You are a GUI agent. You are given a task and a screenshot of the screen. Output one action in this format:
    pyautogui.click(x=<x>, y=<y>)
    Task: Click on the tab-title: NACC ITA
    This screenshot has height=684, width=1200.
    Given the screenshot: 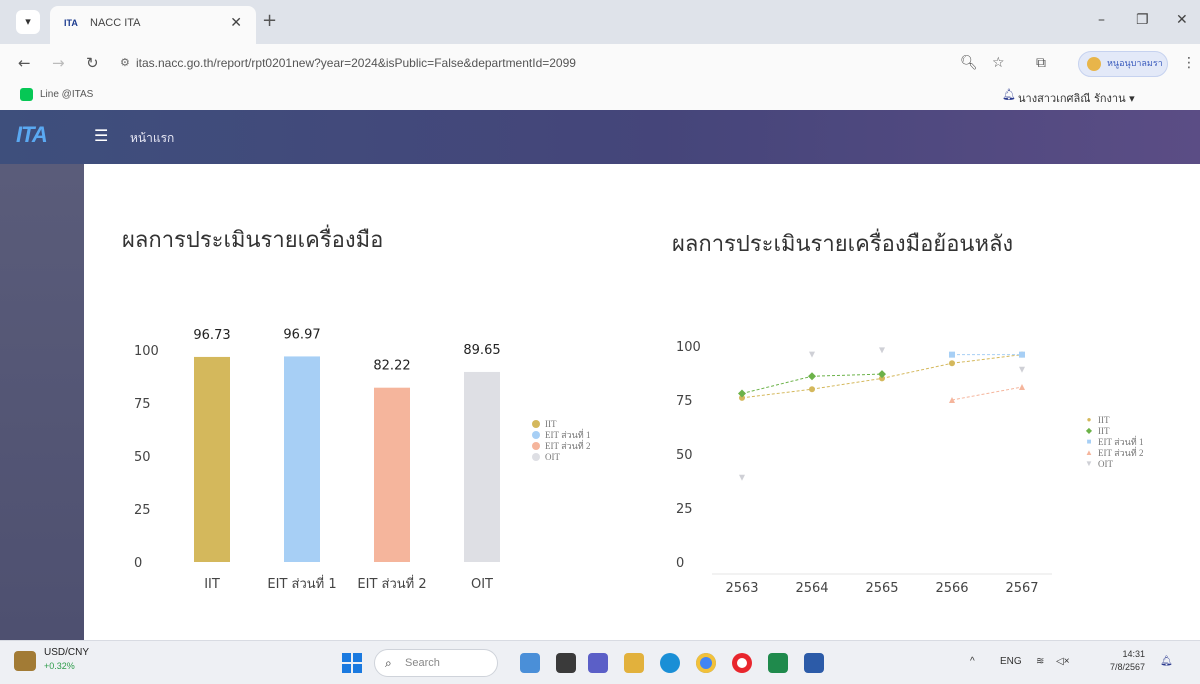 What is the action you would take?
    pyautogui.click(x=115, y=23)
    